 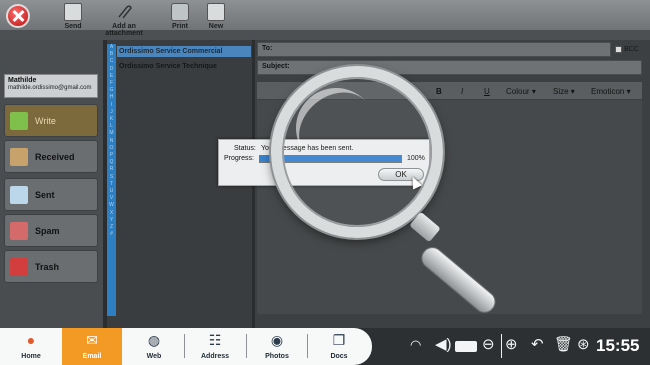 What do you see at coordinates (111, 47) in the screenshot?
I see `alphabet-letter: A` at bounding box center [111, 47].